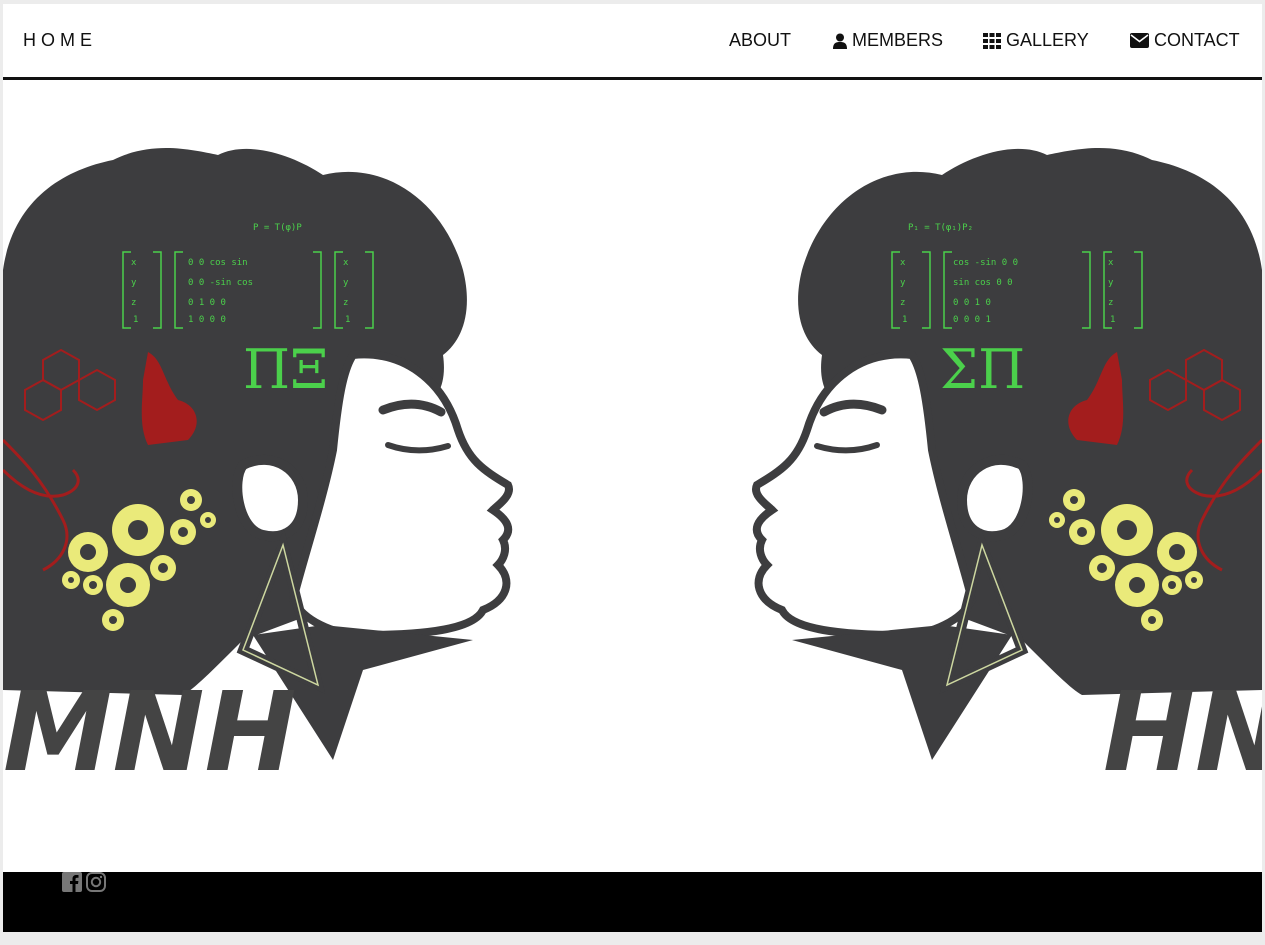 This screenshot has width=1265, height=945. Describe the element at coordinates (632, 42) in the screenshot. I see `top-navbar: HOME ABOUT MEMBERS GALLERY CONTACT` at that location.